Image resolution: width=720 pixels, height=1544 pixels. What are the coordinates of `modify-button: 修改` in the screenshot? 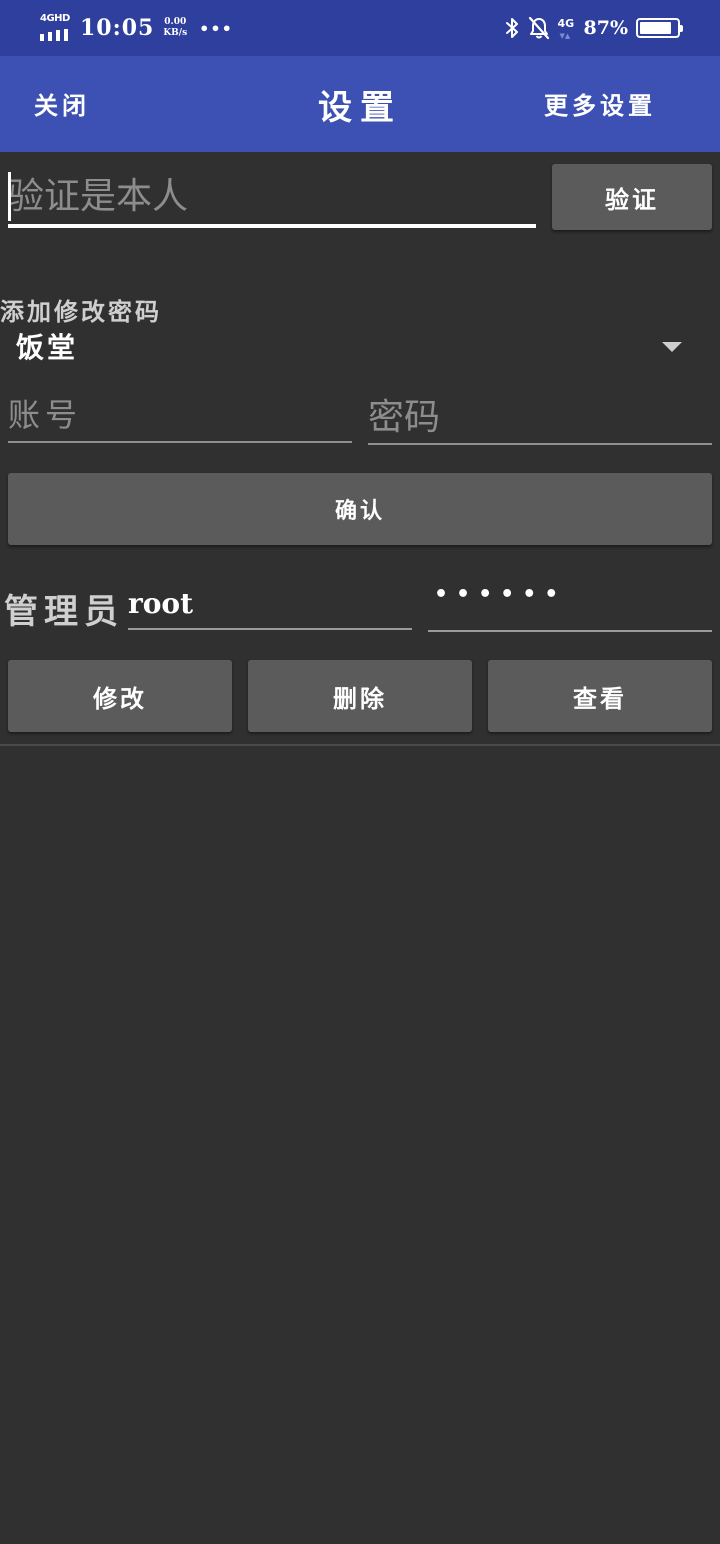 It's located at (120, 696).